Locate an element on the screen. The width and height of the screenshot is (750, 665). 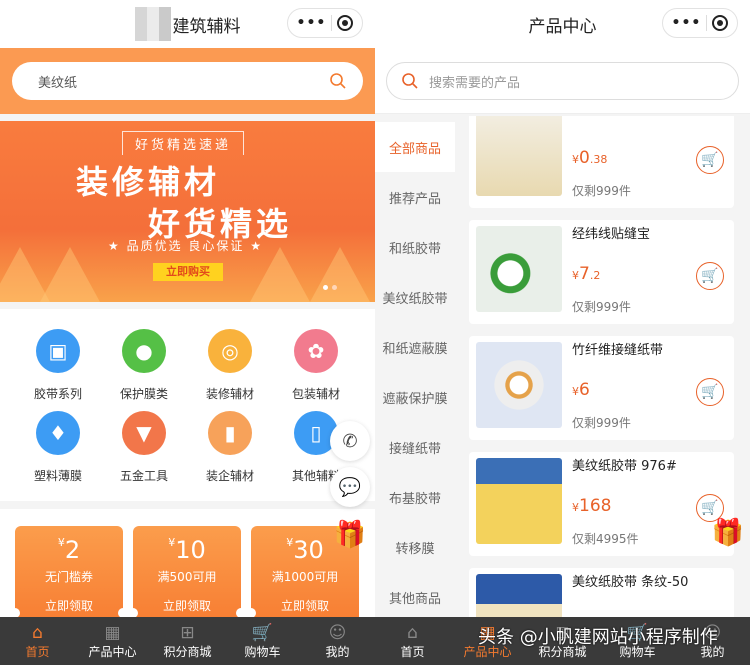
chat-icon: 💬 is located at coordinates (350, 487).